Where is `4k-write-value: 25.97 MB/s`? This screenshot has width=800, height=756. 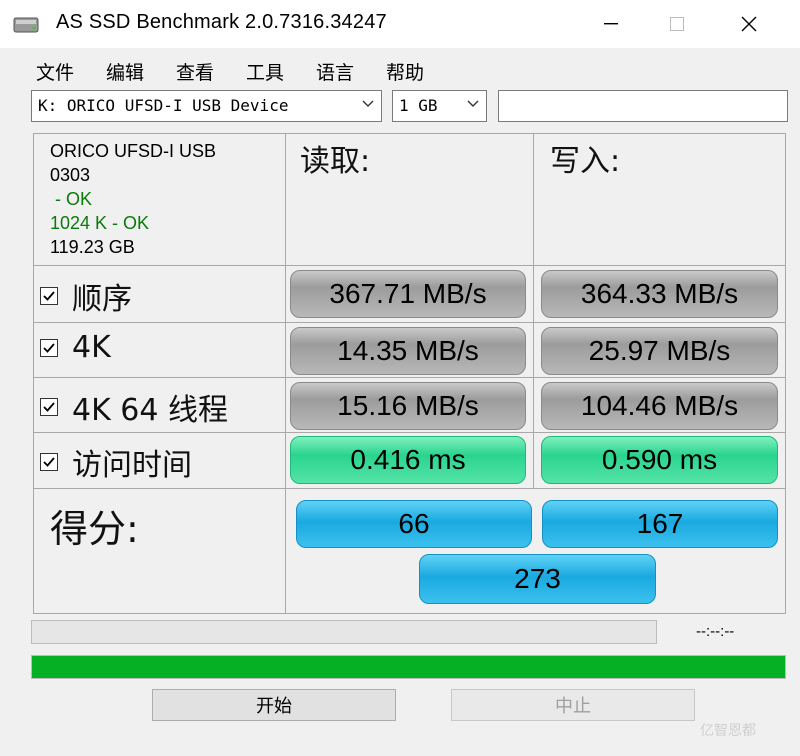 4k-write-value: 25.97 MB/s is located at coordinates (659, 351).